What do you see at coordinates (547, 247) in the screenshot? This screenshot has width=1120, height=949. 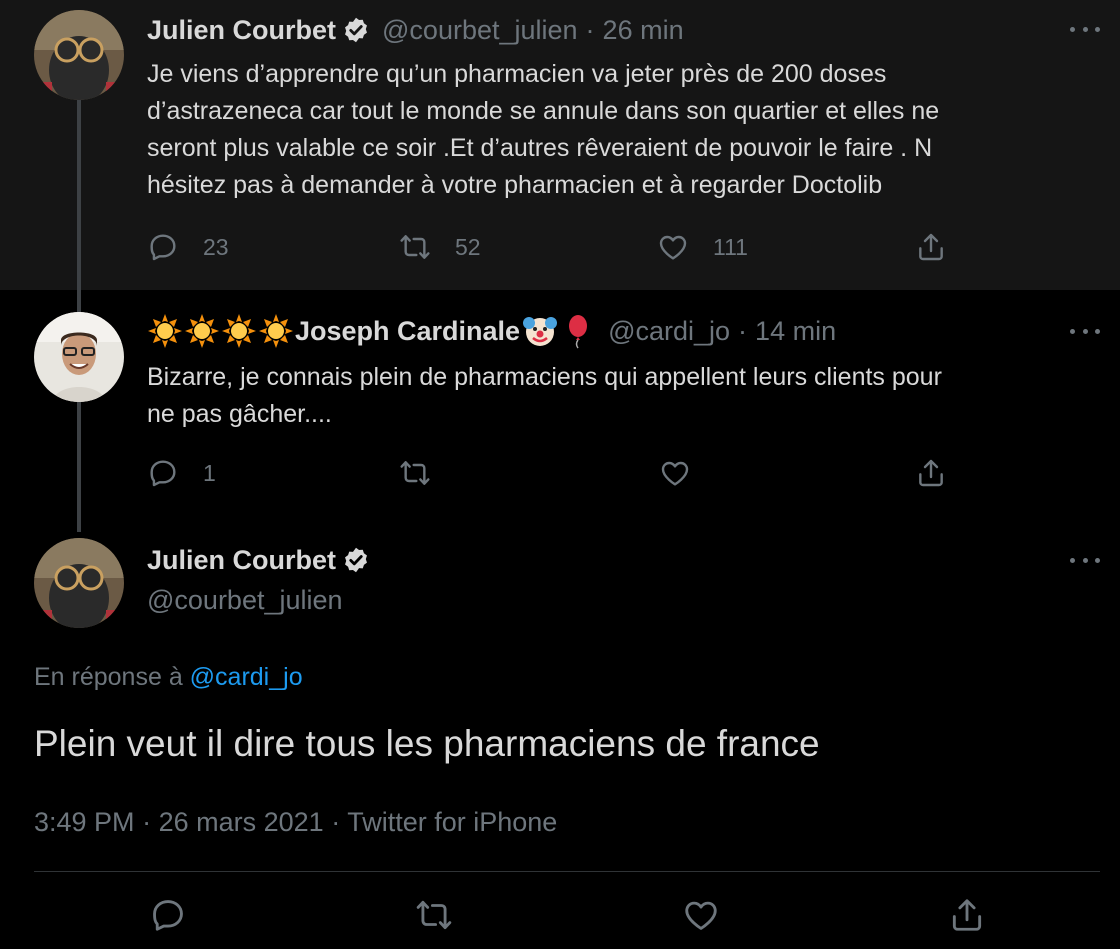 I see `tweet-actions: 23 52 111` at bounding box center [547, 247].